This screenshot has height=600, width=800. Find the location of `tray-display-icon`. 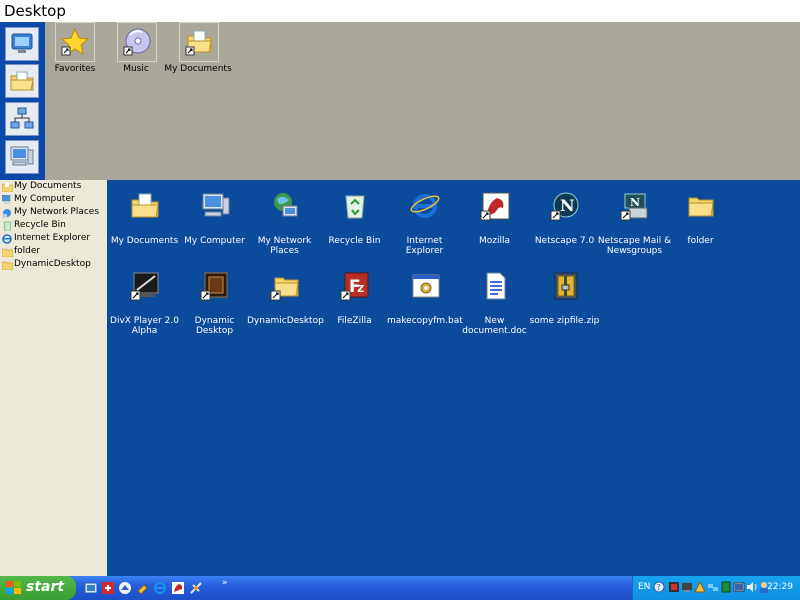

tray-display-icon is located at coordinates (739, 587).